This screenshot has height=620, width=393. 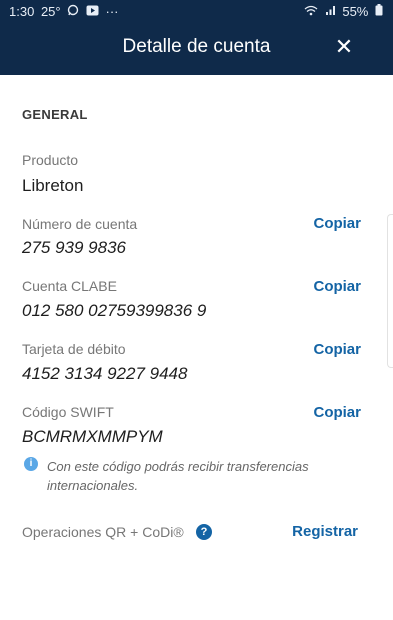 I want to click on status-time: 1:30, so click(x=22, y=11).